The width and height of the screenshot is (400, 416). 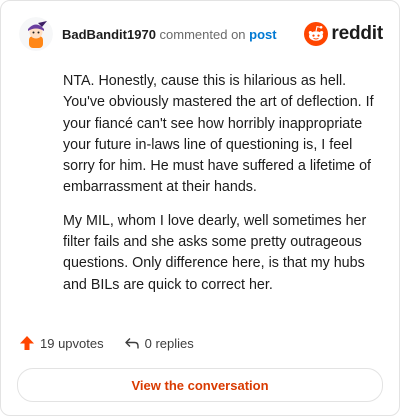 I want to click on comment-actions: 19 upvotes 0 replies, so click(x=106, y=343).